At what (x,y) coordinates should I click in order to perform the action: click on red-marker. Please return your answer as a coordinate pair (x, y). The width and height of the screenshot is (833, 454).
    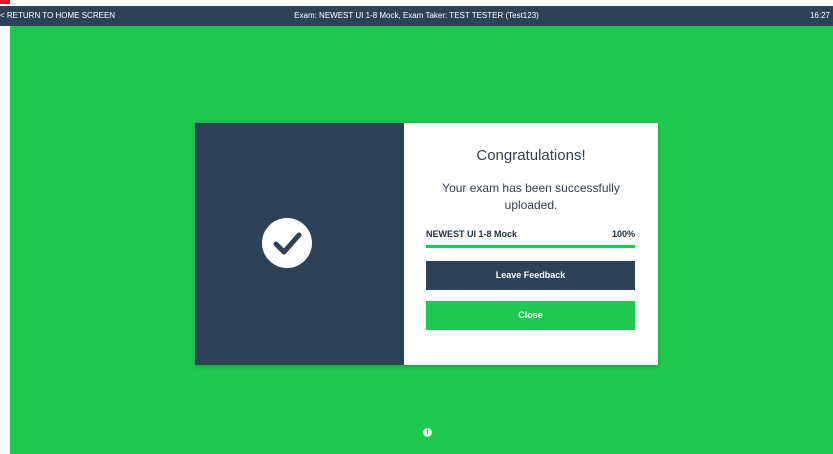
    Looking at the image, I should click on (5, 2).